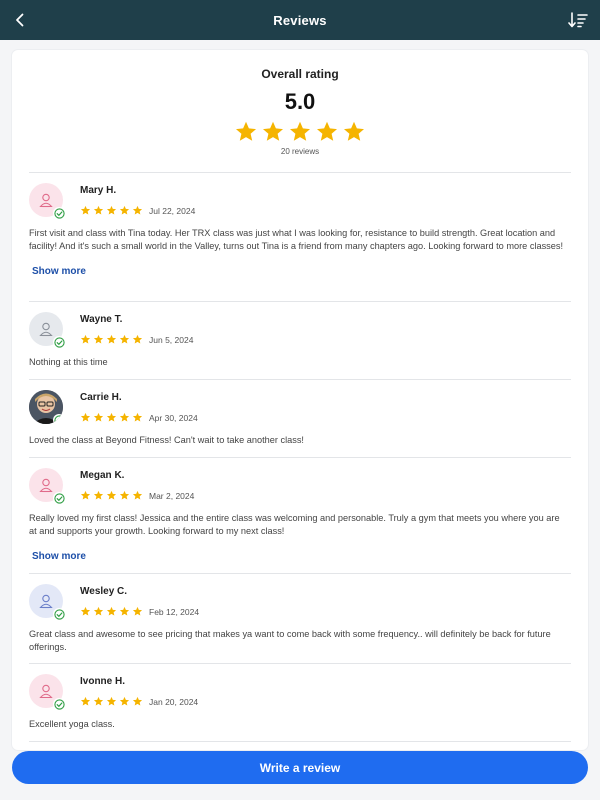 This screenshot has width=600, height=800. Describe the element at coordinates (103, 681) in the screenshot. I see `reviewer-name: Ivonne H.` at that location.